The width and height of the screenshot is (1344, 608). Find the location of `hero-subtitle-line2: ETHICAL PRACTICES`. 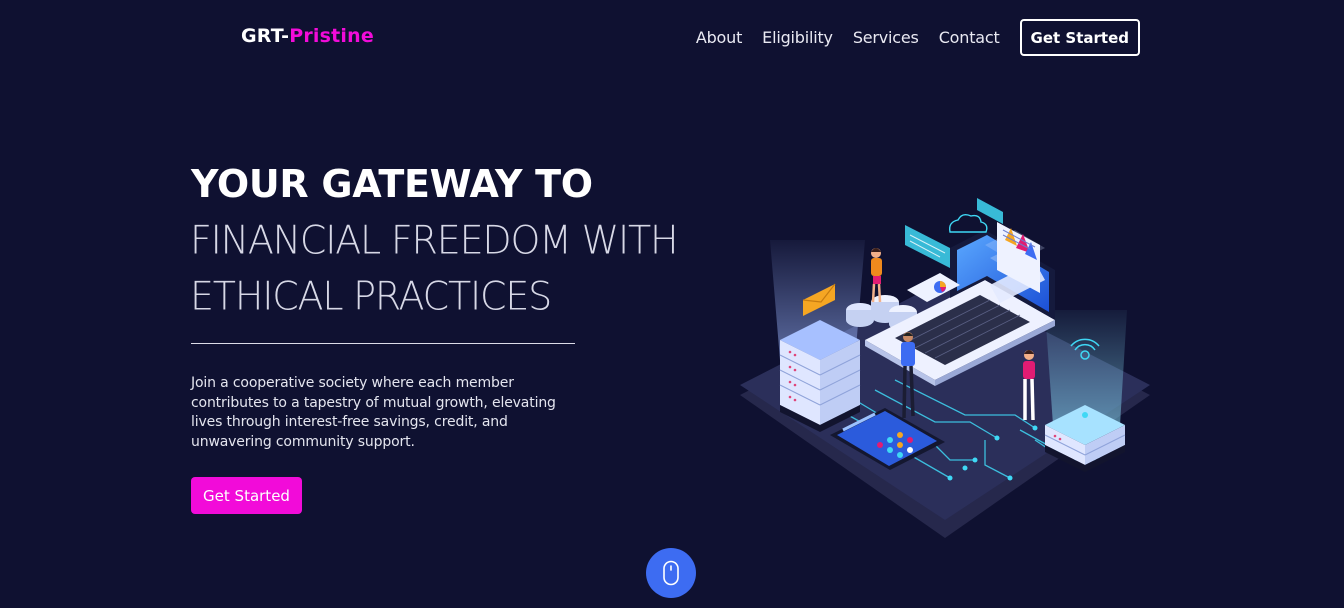

hero-subtitle-line2: ETHICAL PRACTICES is located at coordinates (371, 296).